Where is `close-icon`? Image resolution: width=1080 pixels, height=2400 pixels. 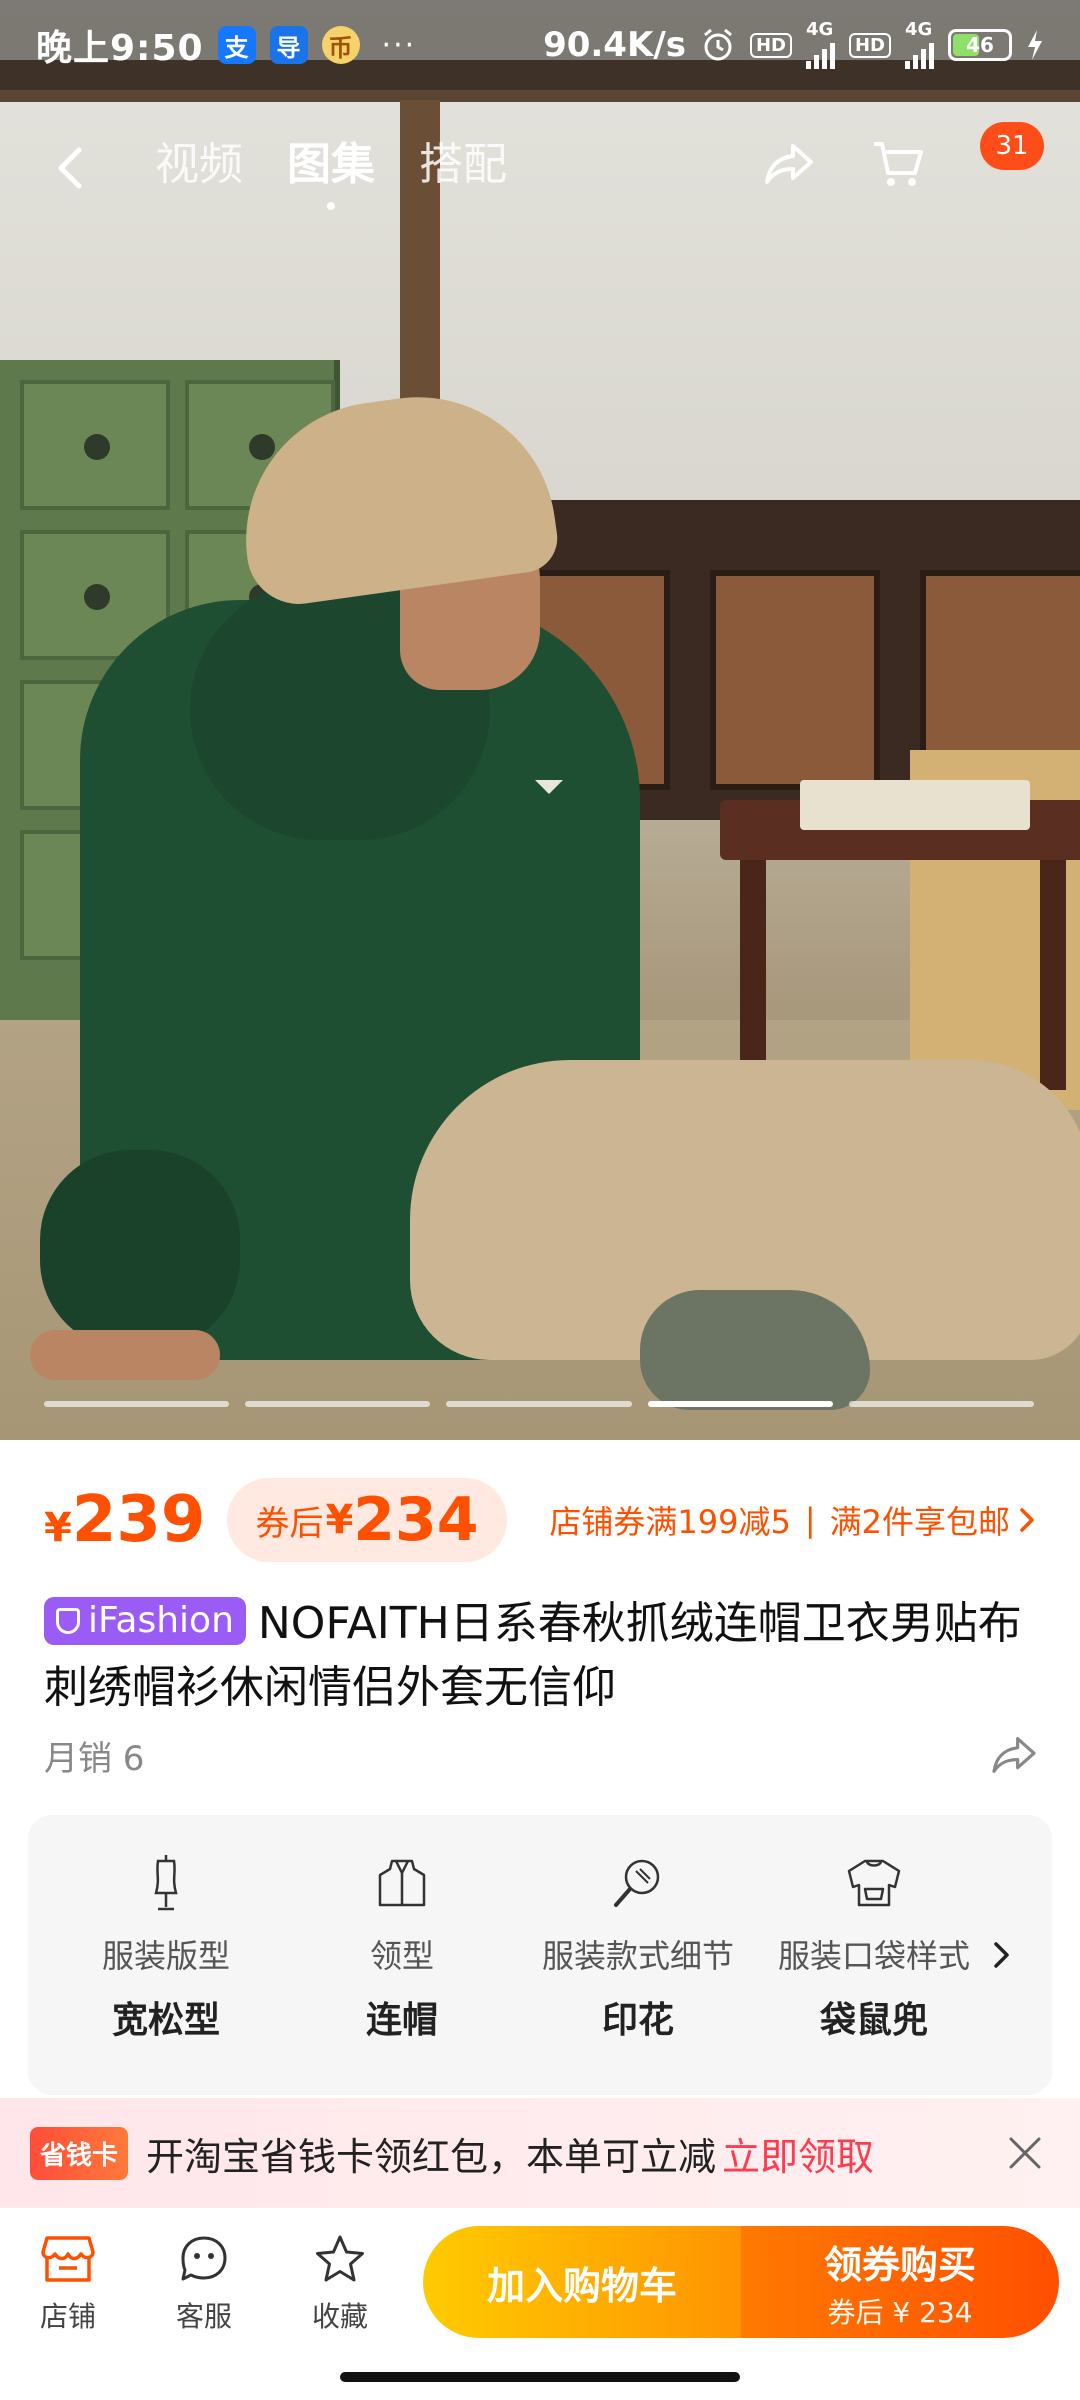
close-icon is located at coordinates (1025, 2153).